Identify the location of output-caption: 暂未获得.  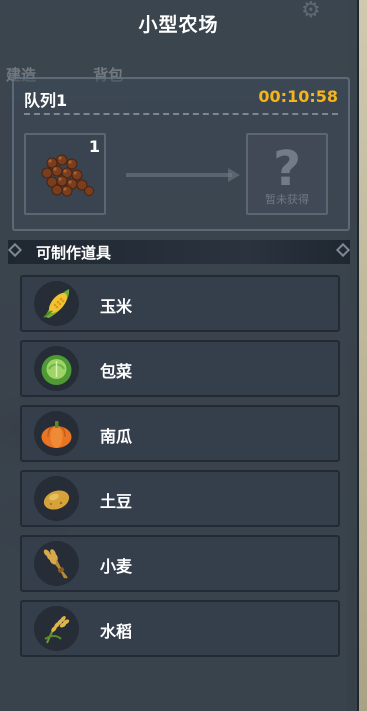
(287, 199).